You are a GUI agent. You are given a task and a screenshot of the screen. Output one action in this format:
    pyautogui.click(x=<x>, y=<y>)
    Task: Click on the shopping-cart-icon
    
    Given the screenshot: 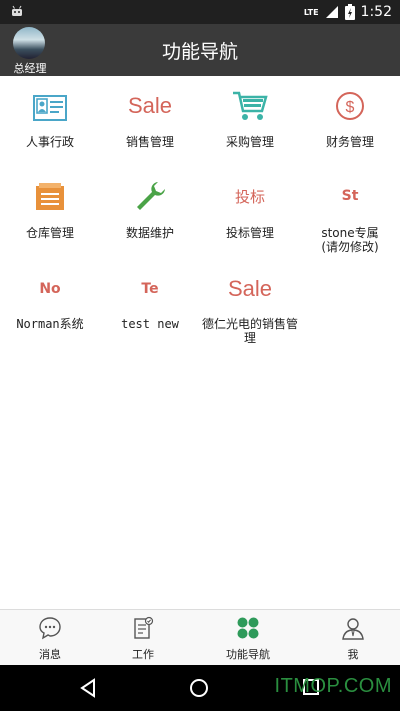 What is the action you would take?
    pyautogui.click(x=250, y=106)
    